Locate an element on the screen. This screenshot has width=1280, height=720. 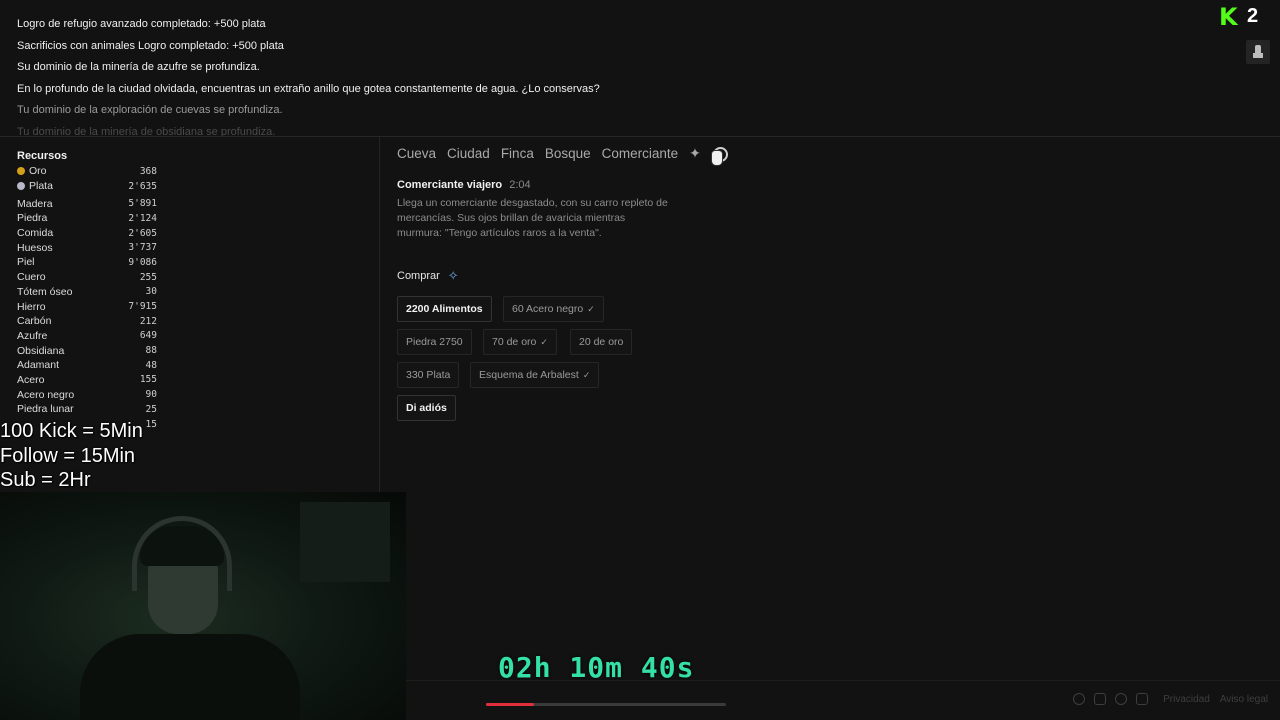
privacy-link: Privacidad is located at coordinates (1186, 699).